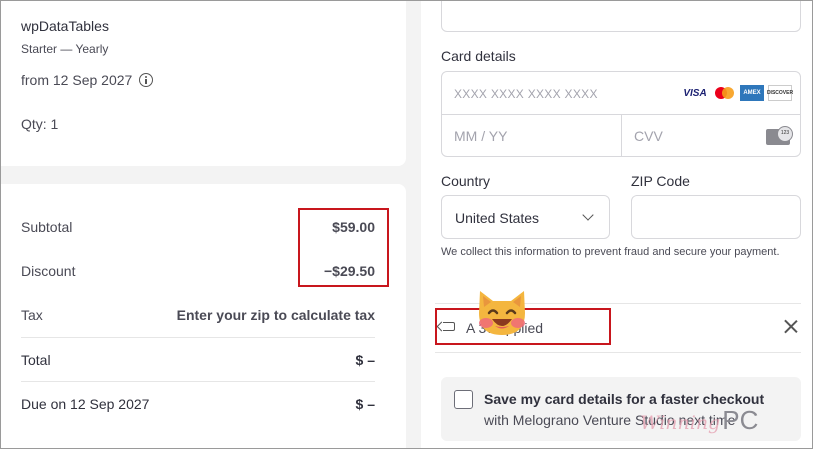 Image resolution: width=813 pixels, height=449 pixels. Describe the element at coordinates (502, 313) in the screenshot. I see `cat-emoji-icon` at that location.